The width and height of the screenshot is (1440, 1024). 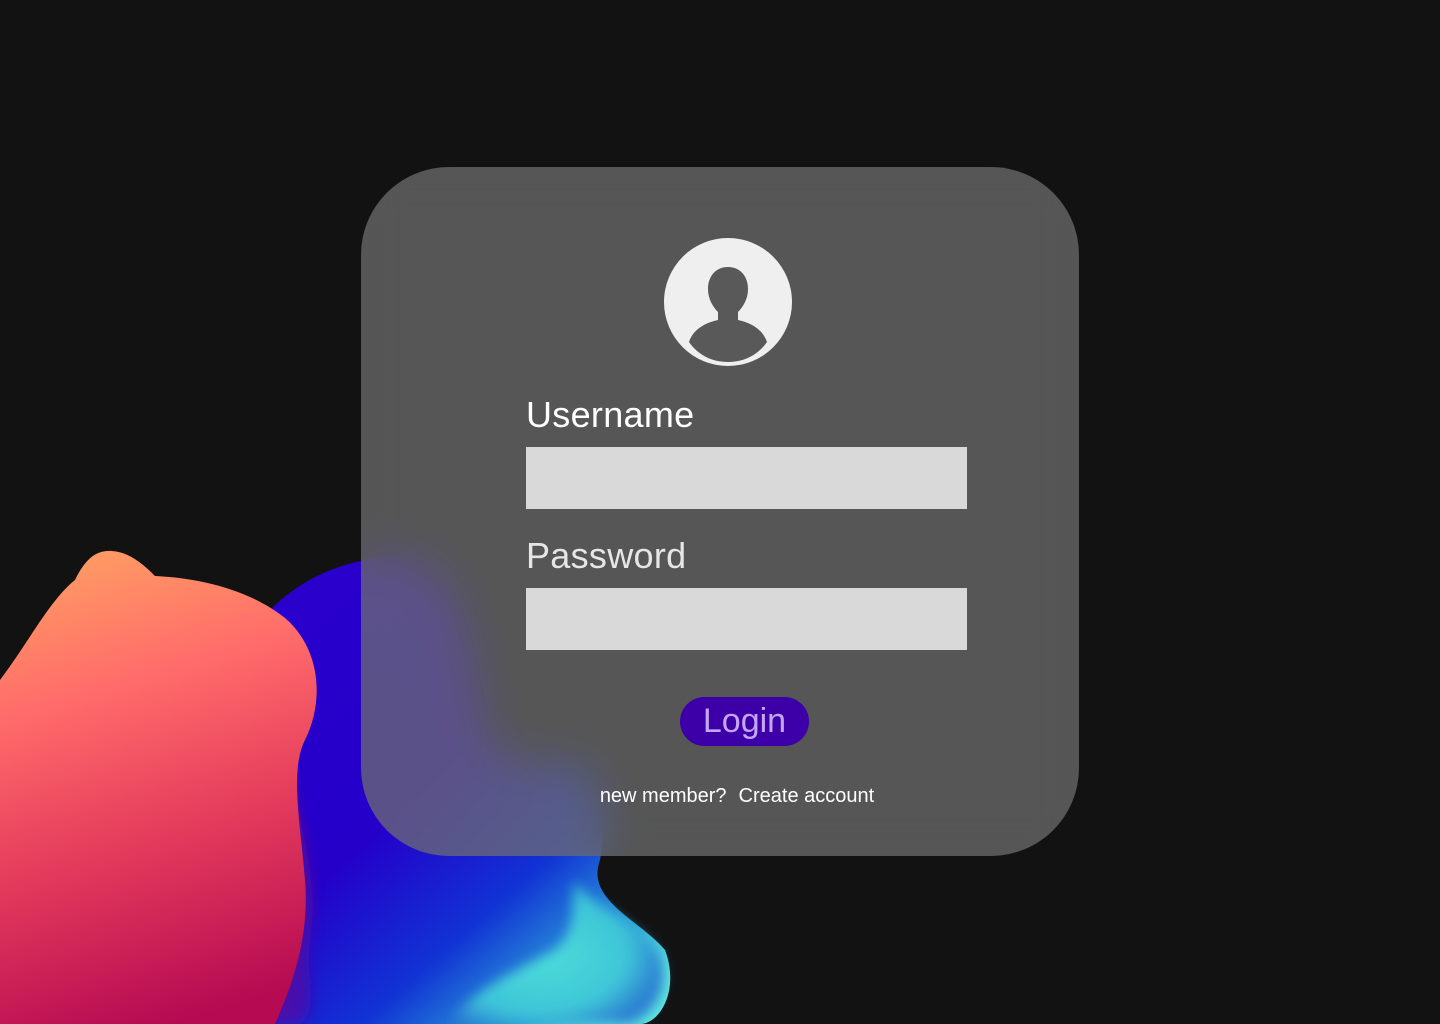 What do you see at coordinates (610, 414) in the screenshot?
I see `username-label: Username` at bounding box center [610, 414].